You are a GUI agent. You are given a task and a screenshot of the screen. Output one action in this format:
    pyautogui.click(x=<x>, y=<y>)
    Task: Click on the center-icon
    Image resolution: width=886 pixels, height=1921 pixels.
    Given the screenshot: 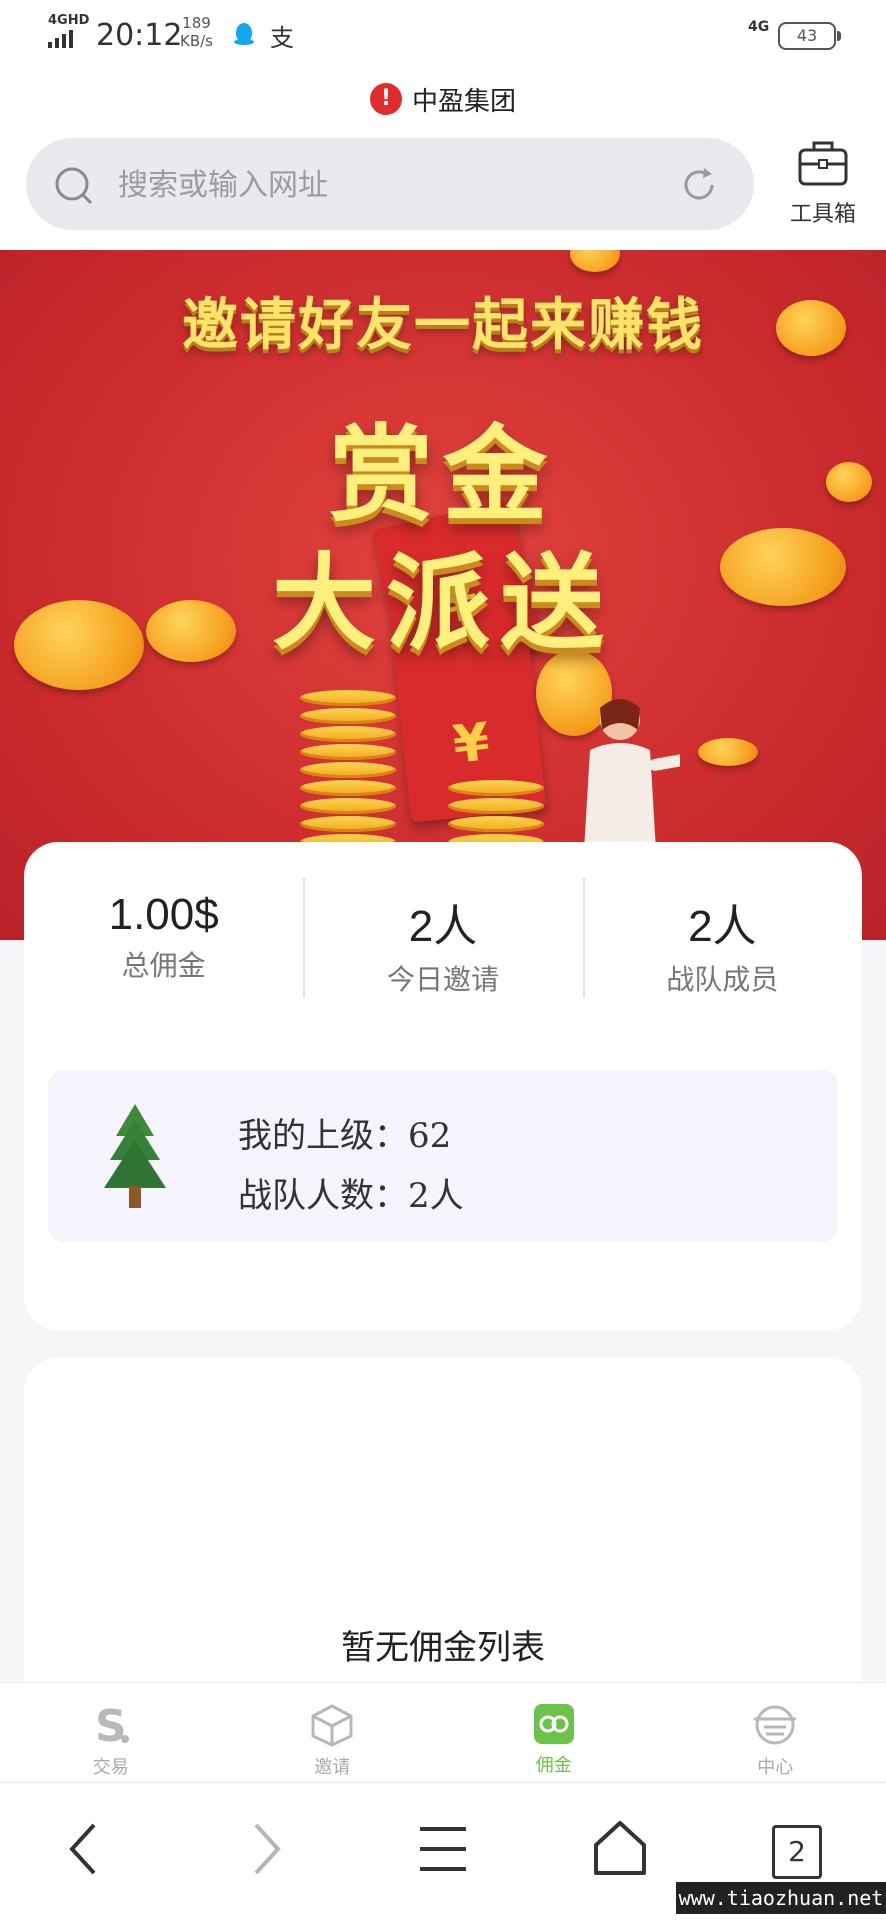 What is the action you would take?
    pyautogui.click(x=775, y=1725)
    